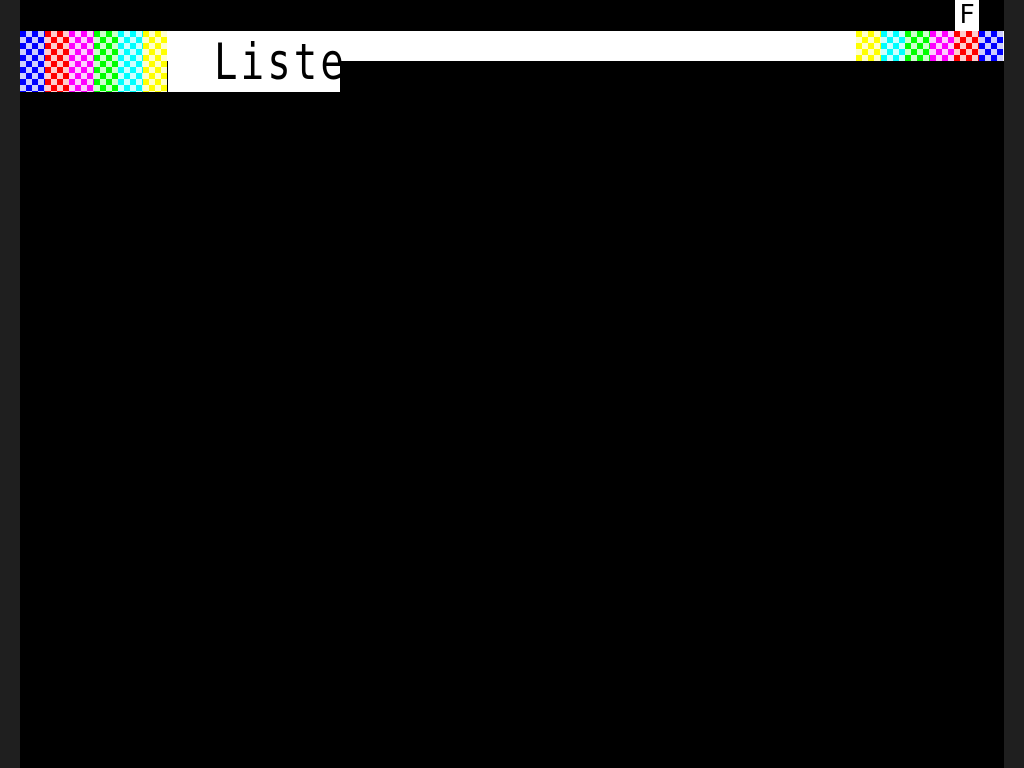 This screenshot has width=1024, height=768. I want to click on page-title: Liste, so click(281, 62).